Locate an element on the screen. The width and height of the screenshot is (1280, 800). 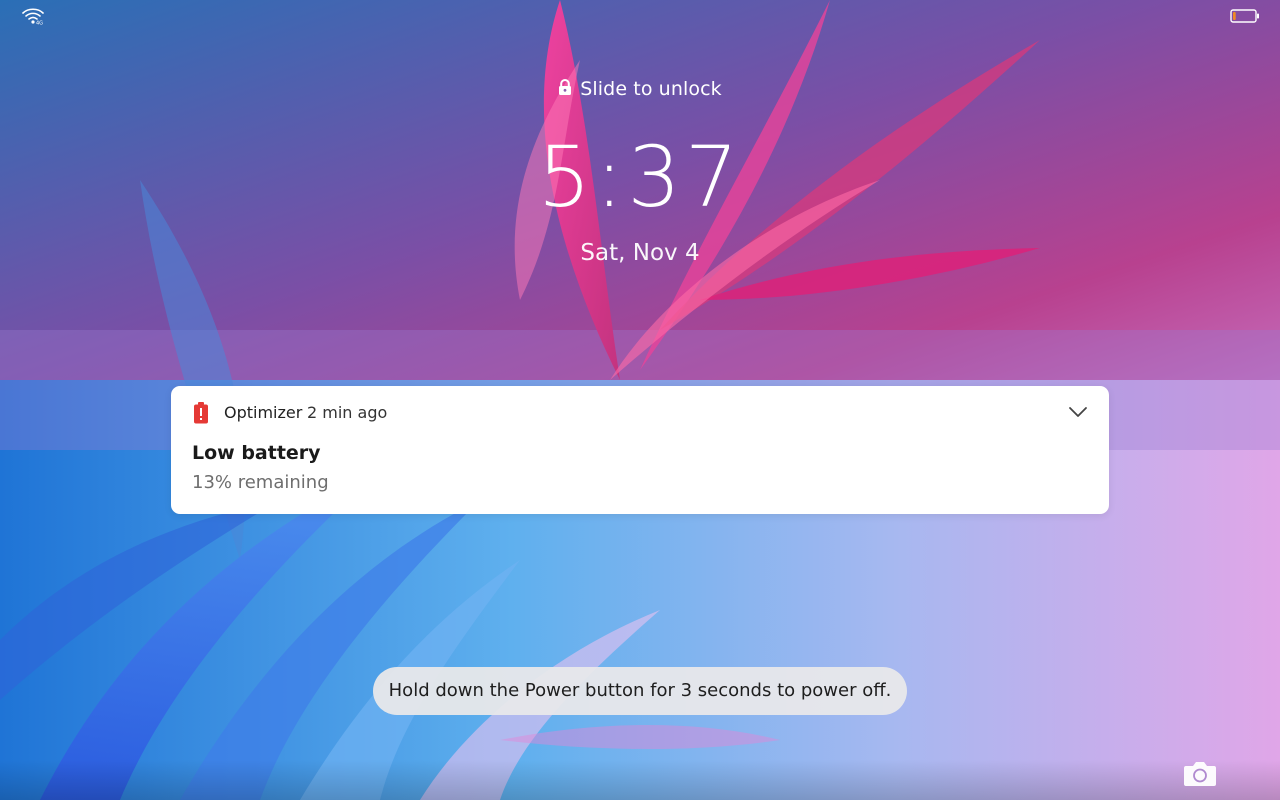
lock-date: Sat, Nov 4 is located at coordinates (640, 253).